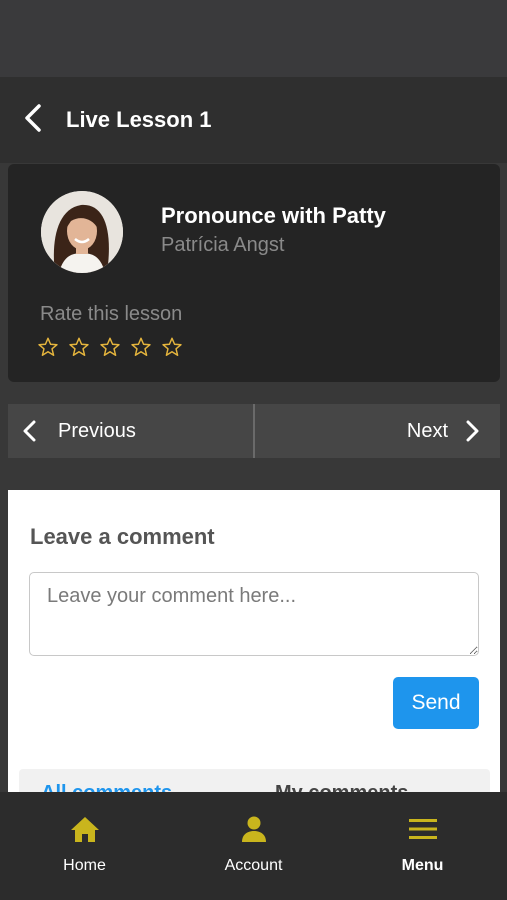  I want to click on teacher-avatar, so click(82, 232).